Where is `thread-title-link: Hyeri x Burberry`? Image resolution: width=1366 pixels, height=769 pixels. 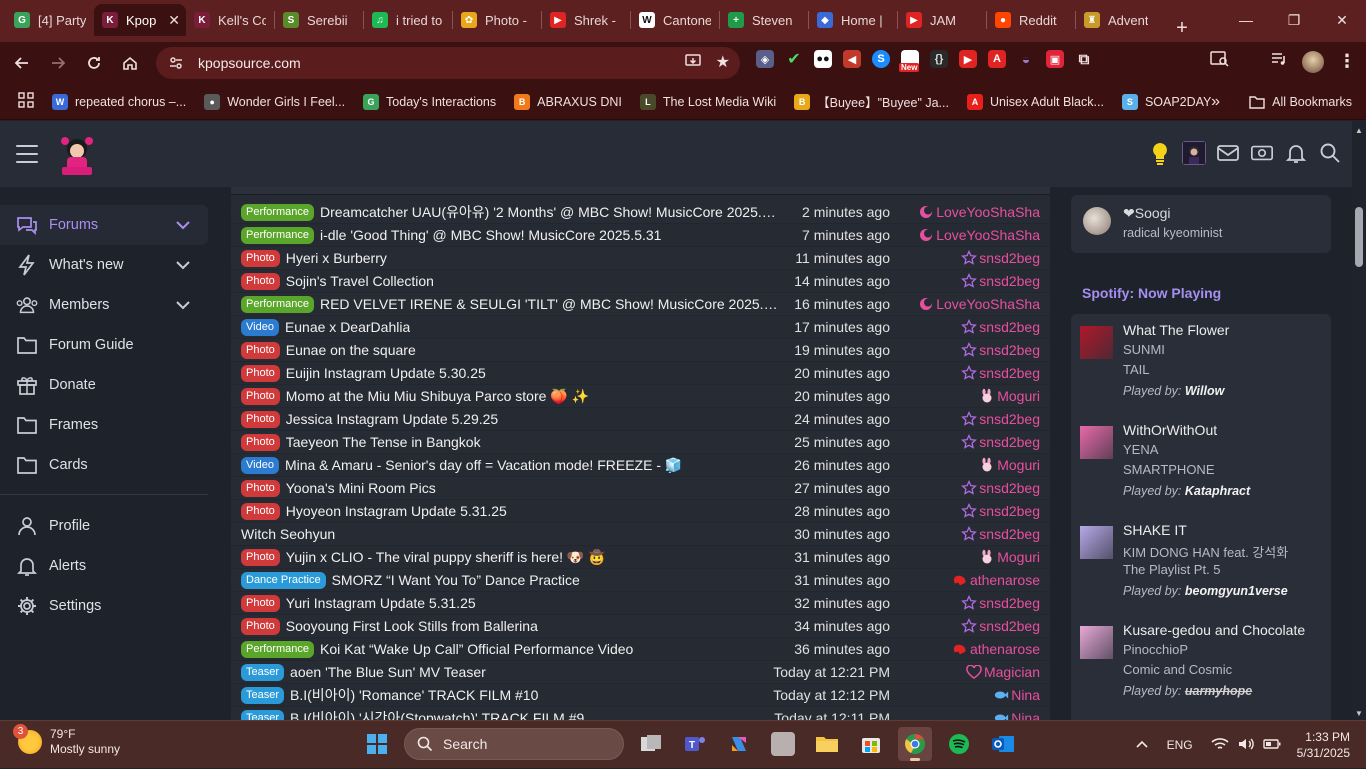
thread-title-link: Hyeri x Burberry is located at coordinates (336, 258).